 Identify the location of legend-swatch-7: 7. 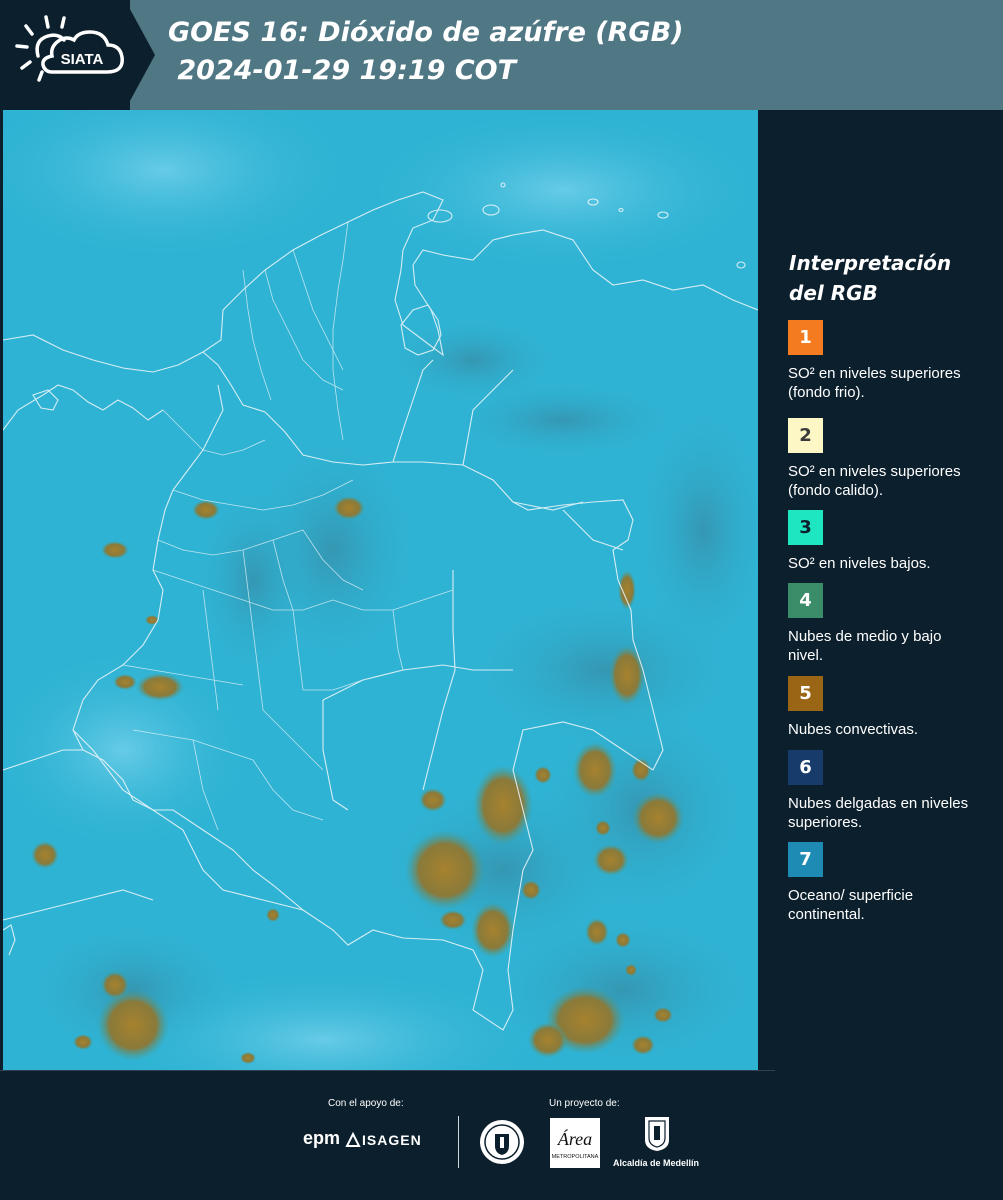
(805, 859).